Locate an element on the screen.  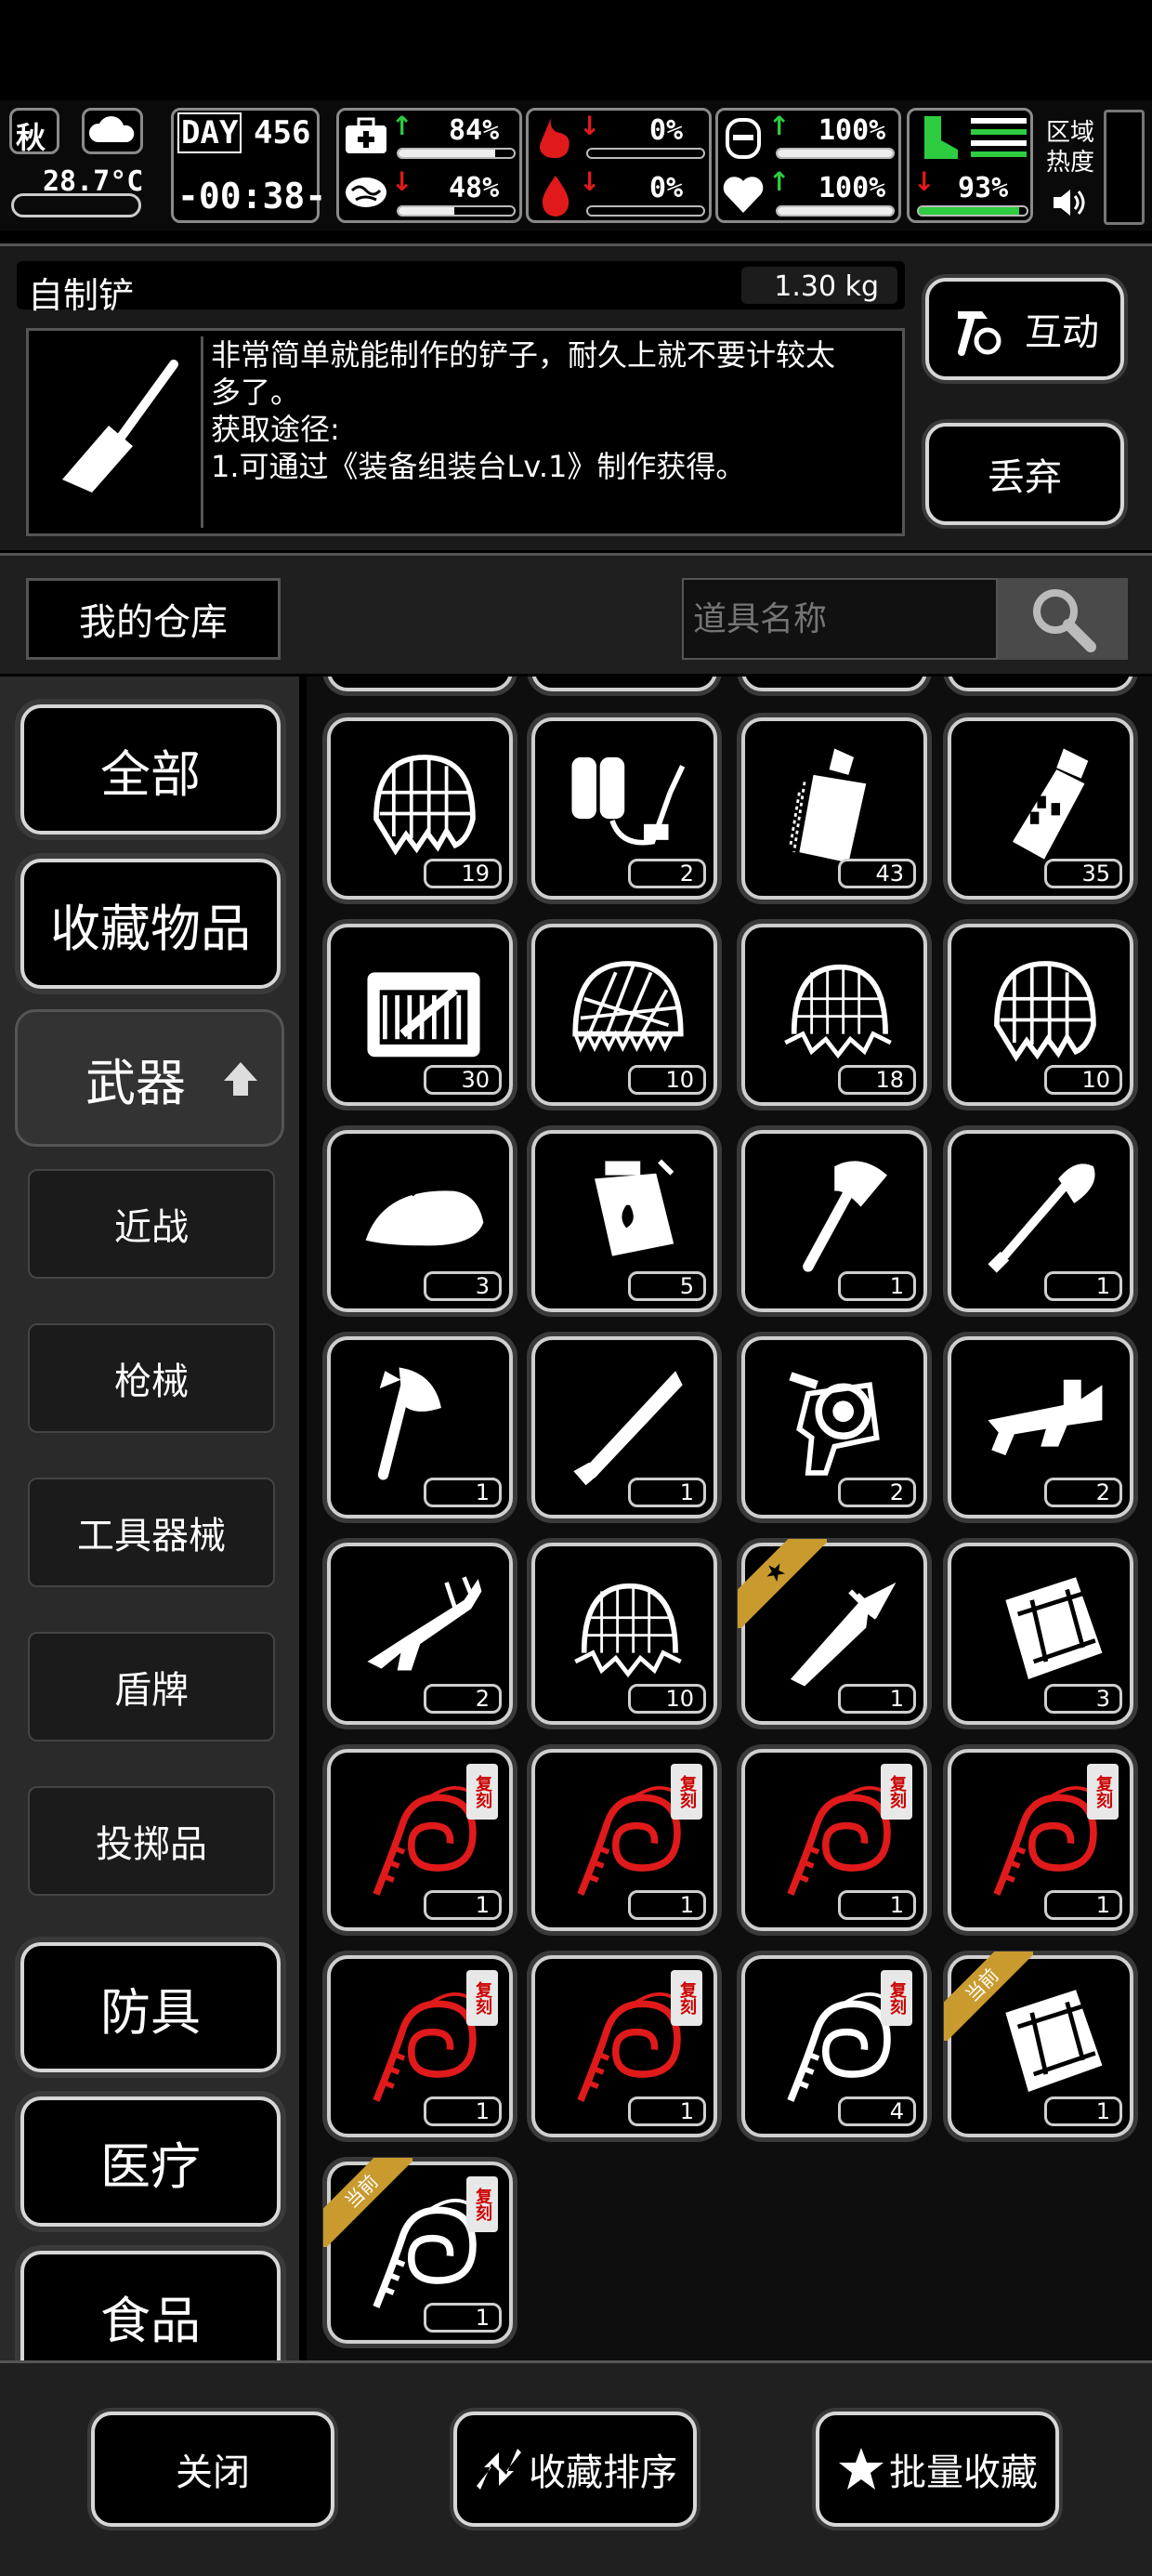
zone-heat: 区域 热度 is located at coordinates (1071, 169).